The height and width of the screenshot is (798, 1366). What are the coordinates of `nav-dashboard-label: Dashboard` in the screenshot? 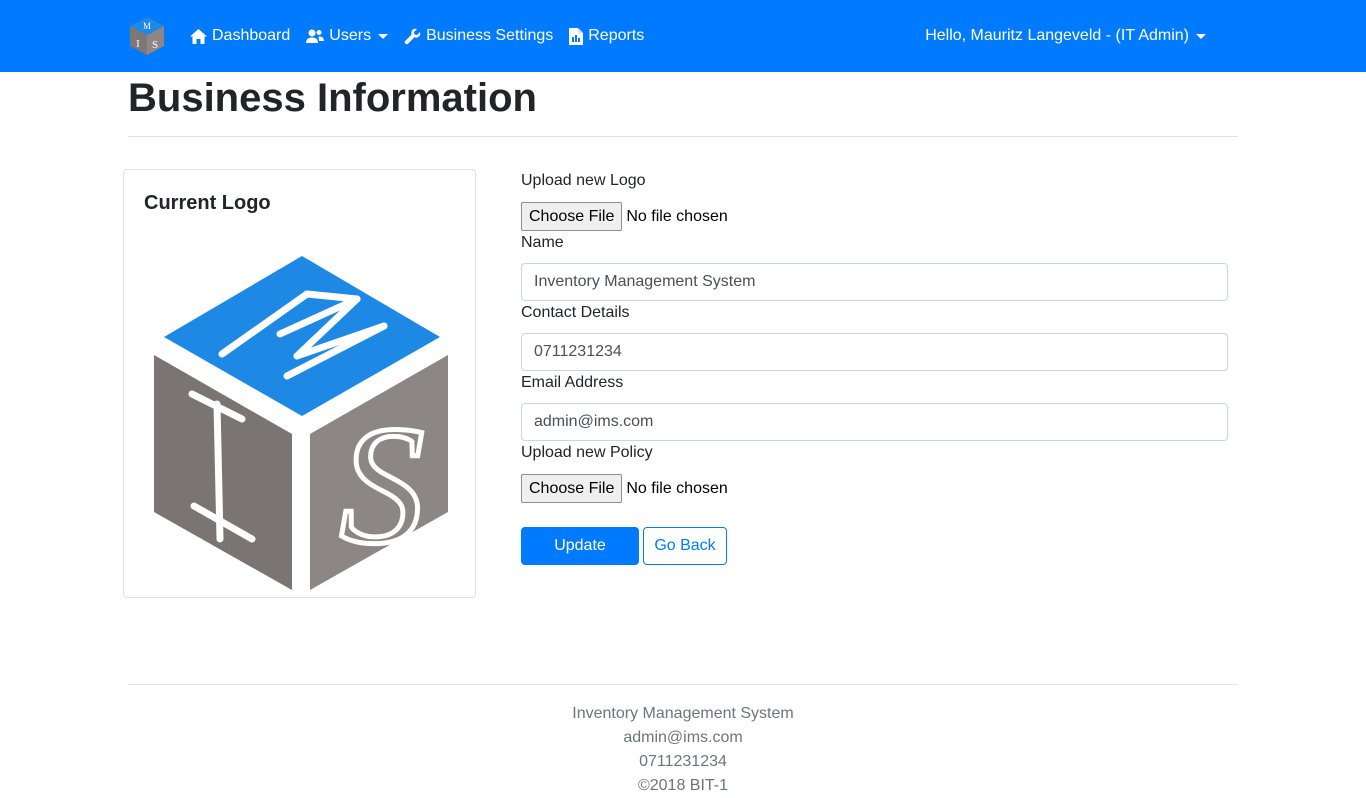 It's located at (251, 35).